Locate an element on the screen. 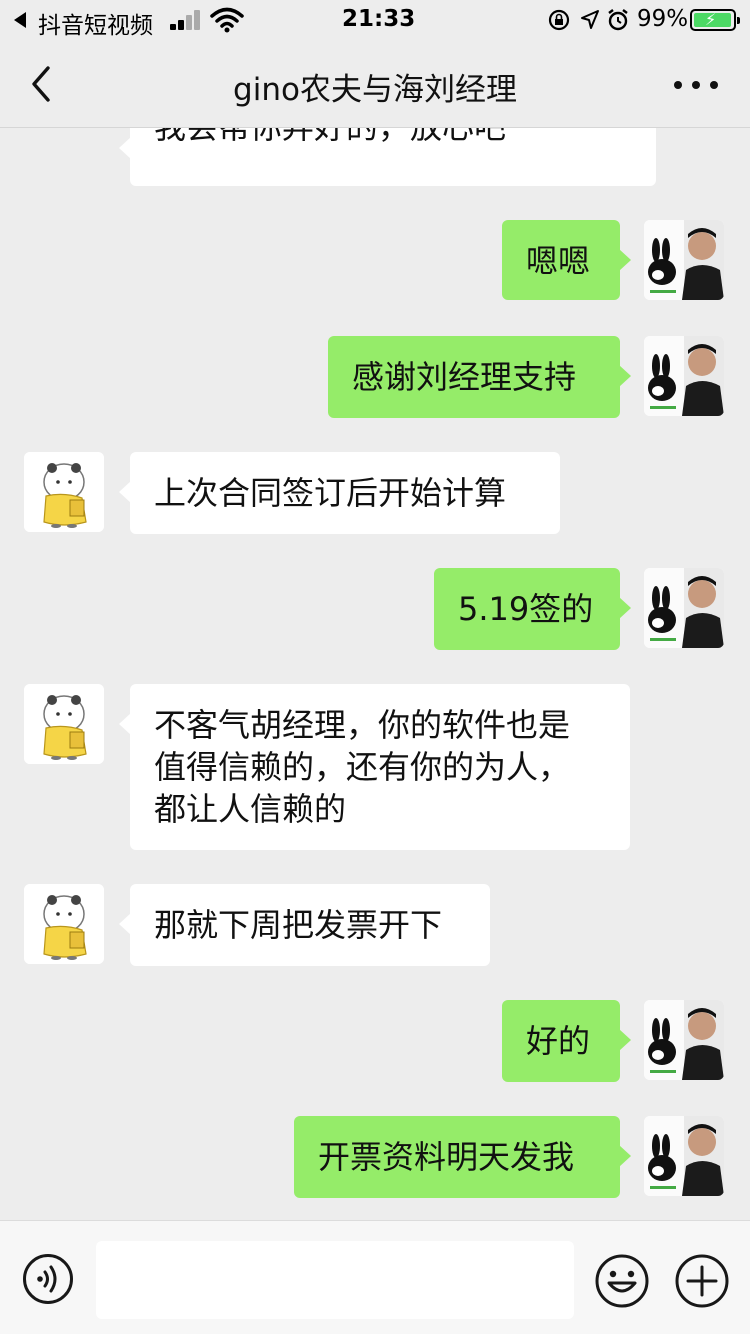  emoji-icon is located at coordinates (622, 1281).